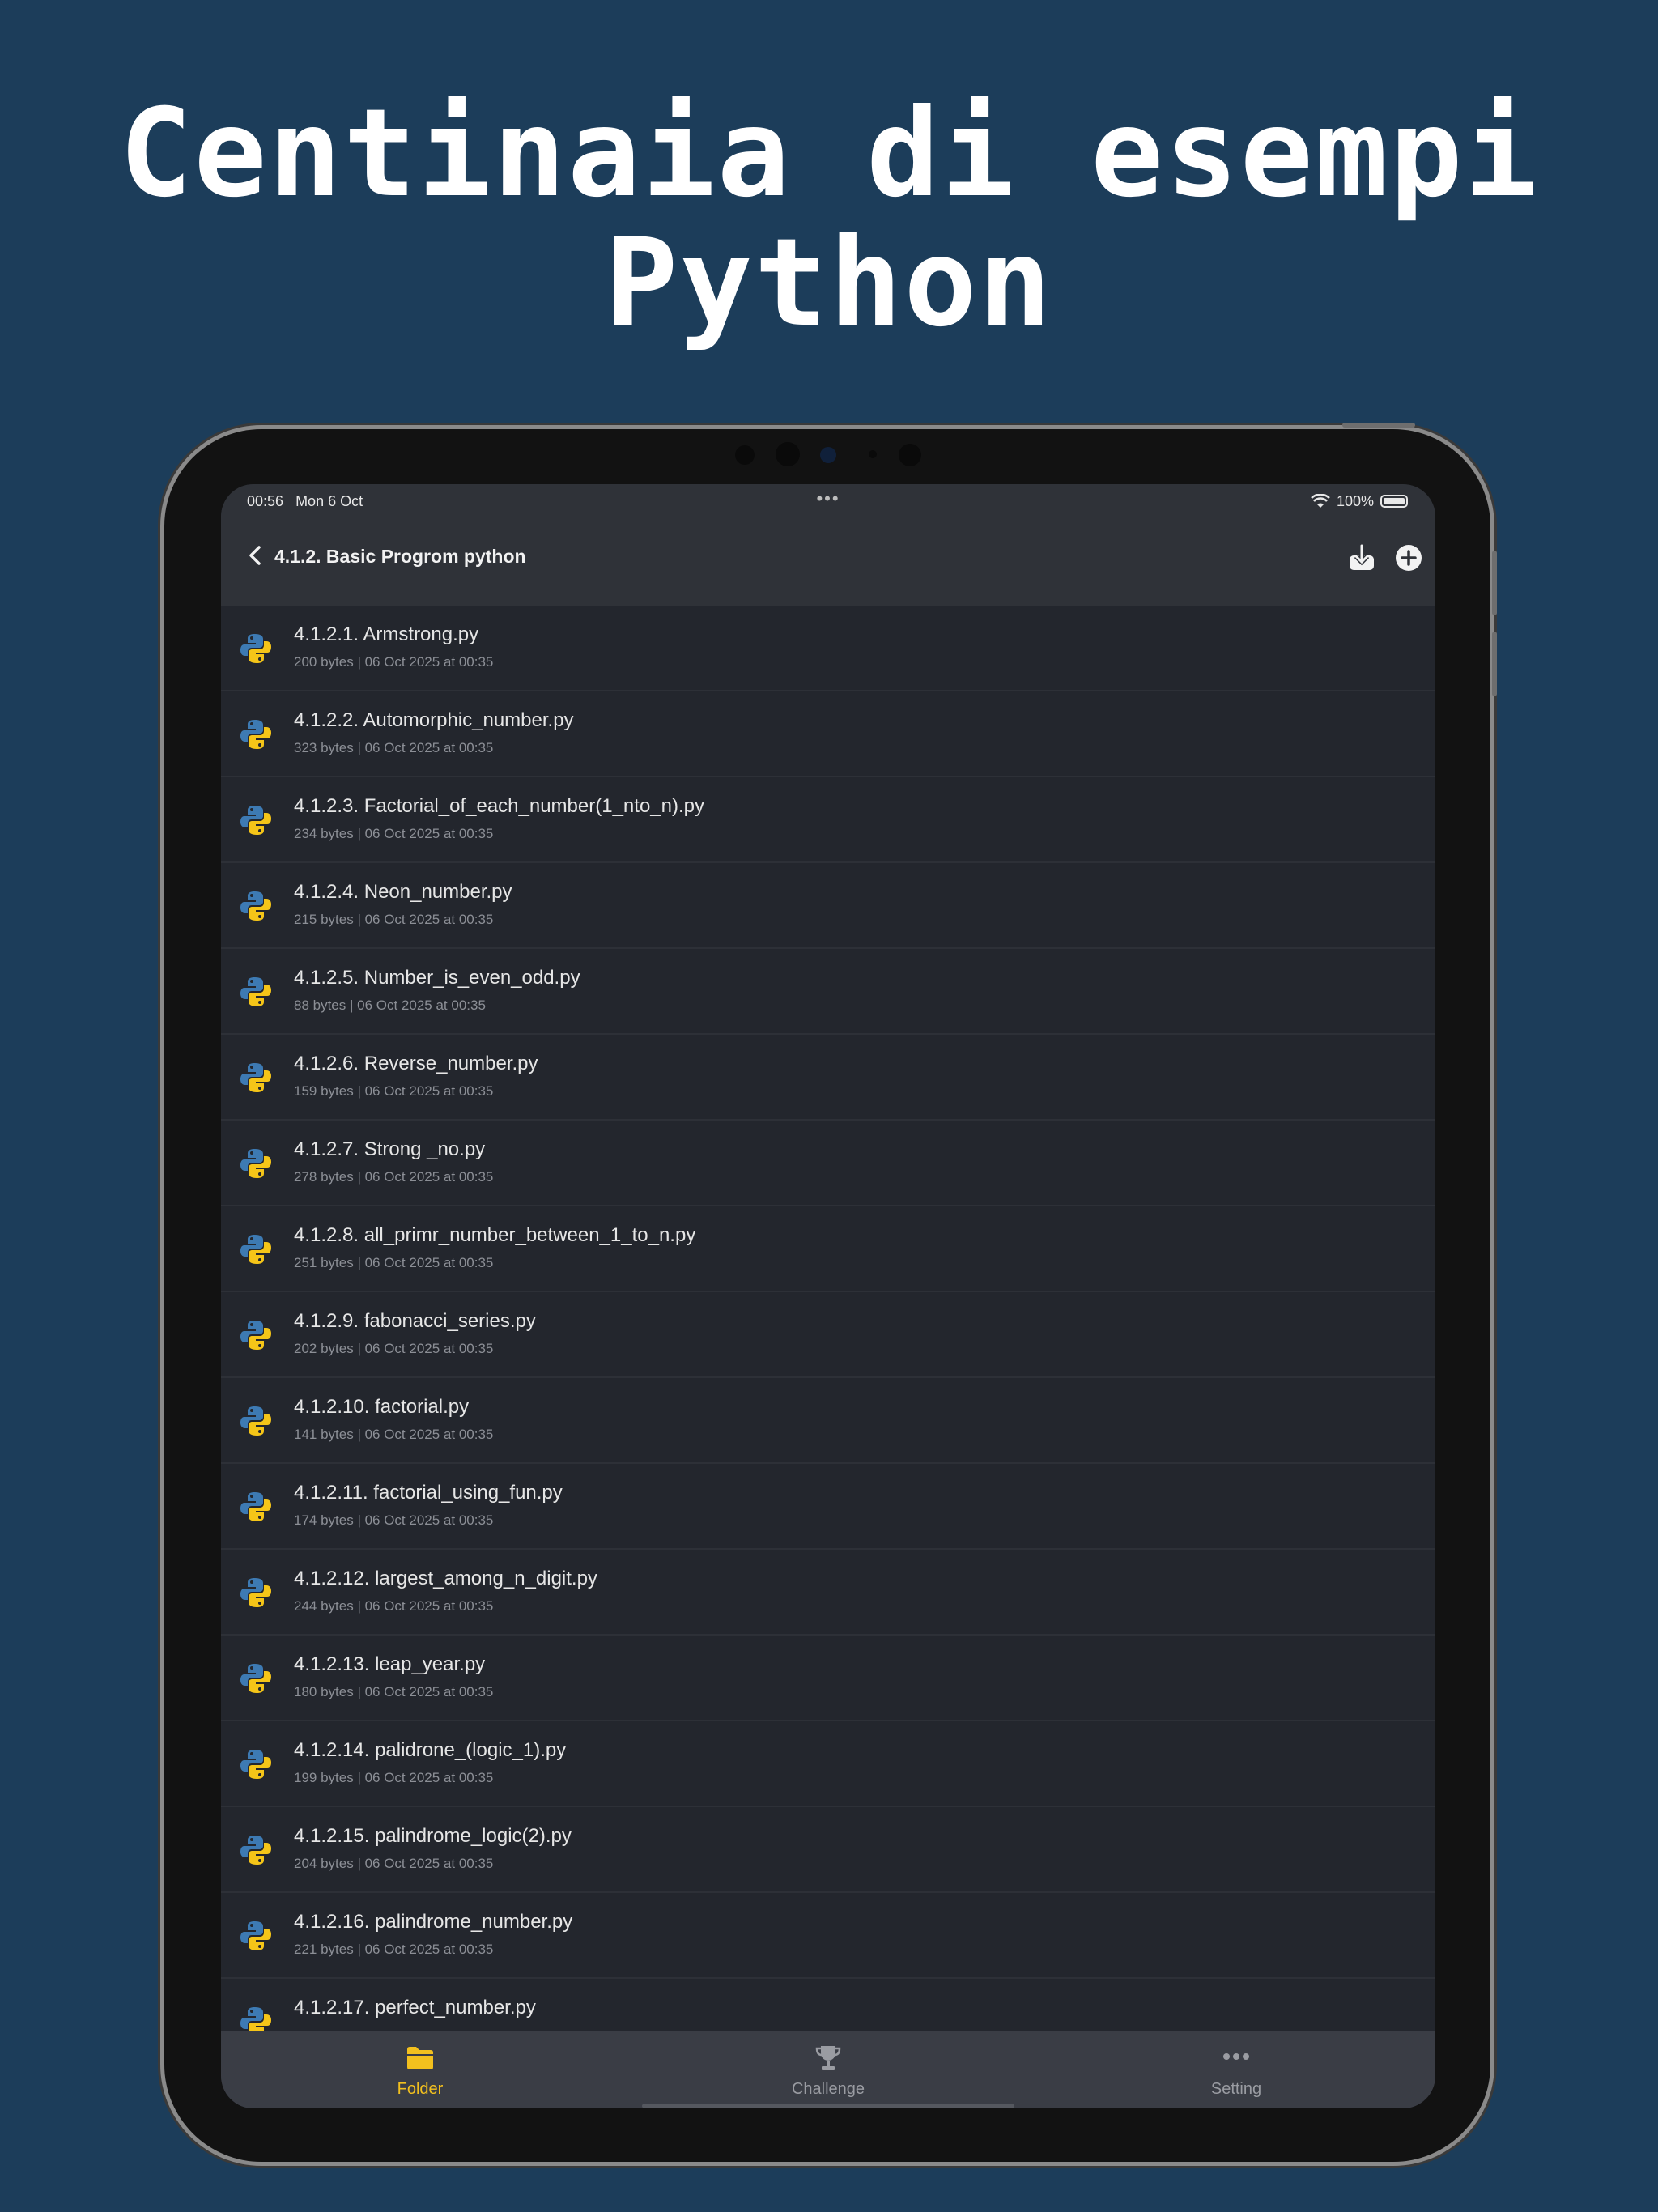 Image resolution: width=1658 pixels, height=2212 pixels. I want to click on file-name: 4.1.2.5. Number_is_even_odd.py, so click(437, 978).